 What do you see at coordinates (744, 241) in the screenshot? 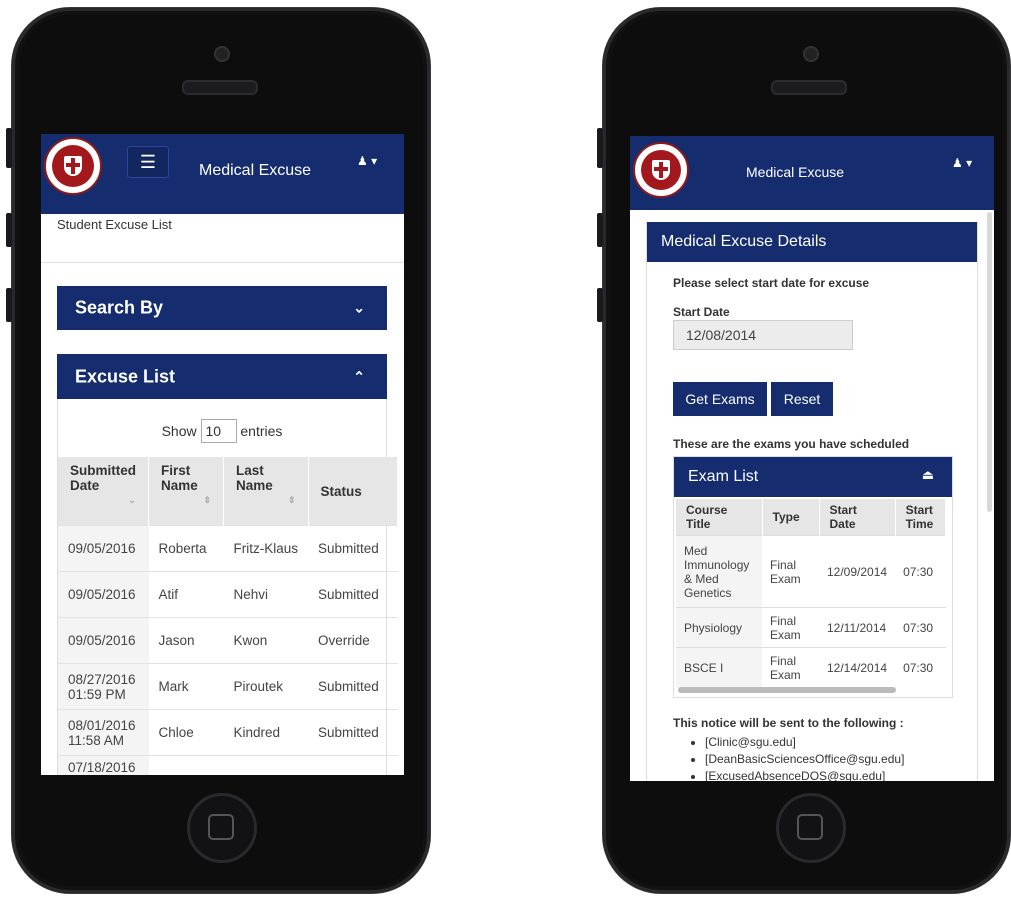
I see `details-heading: Medical Excuse Details` at bounding box center [744, 241].